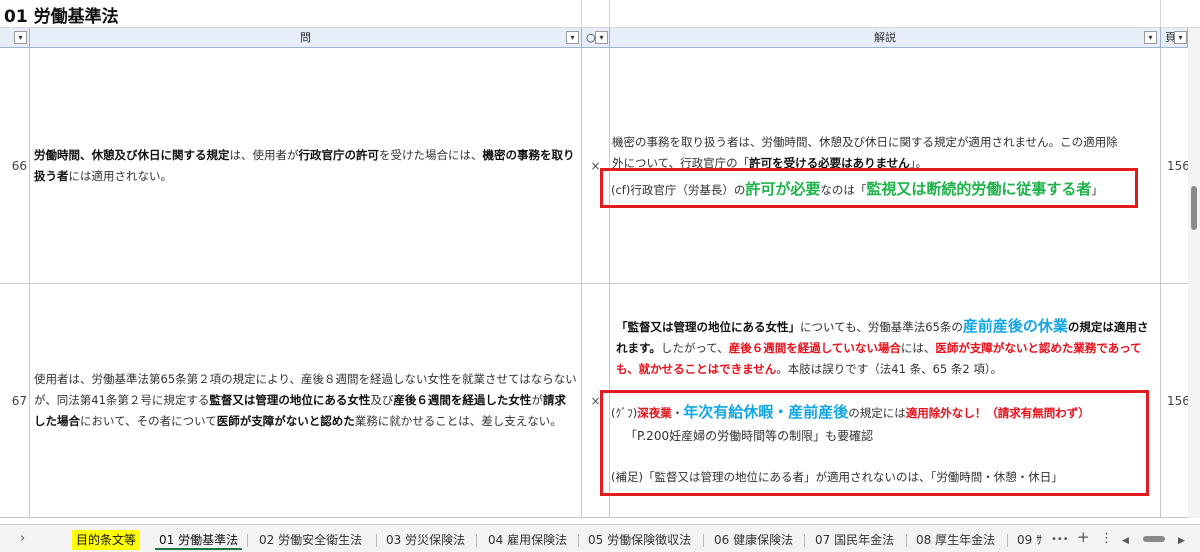 The image size is (1200, 552). What do you see at coordinates (310, 540) in the screenshot?
I see `tab-anzen-eisei: 02 労働安全衛生法` at bounding box center [310, 540].